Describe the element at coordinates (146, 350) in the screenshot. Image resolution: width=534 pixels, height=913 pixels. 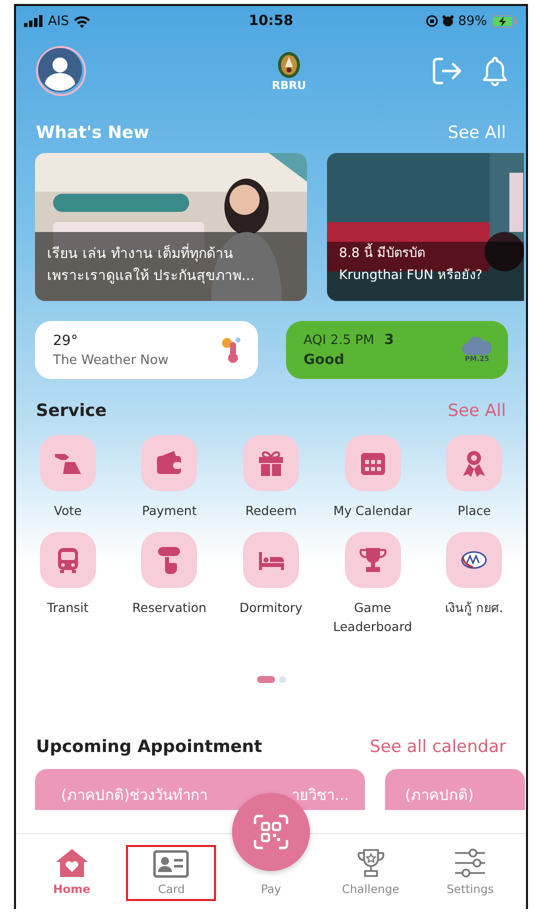
I see `weather-card: 29° The Weather Now` at that location.